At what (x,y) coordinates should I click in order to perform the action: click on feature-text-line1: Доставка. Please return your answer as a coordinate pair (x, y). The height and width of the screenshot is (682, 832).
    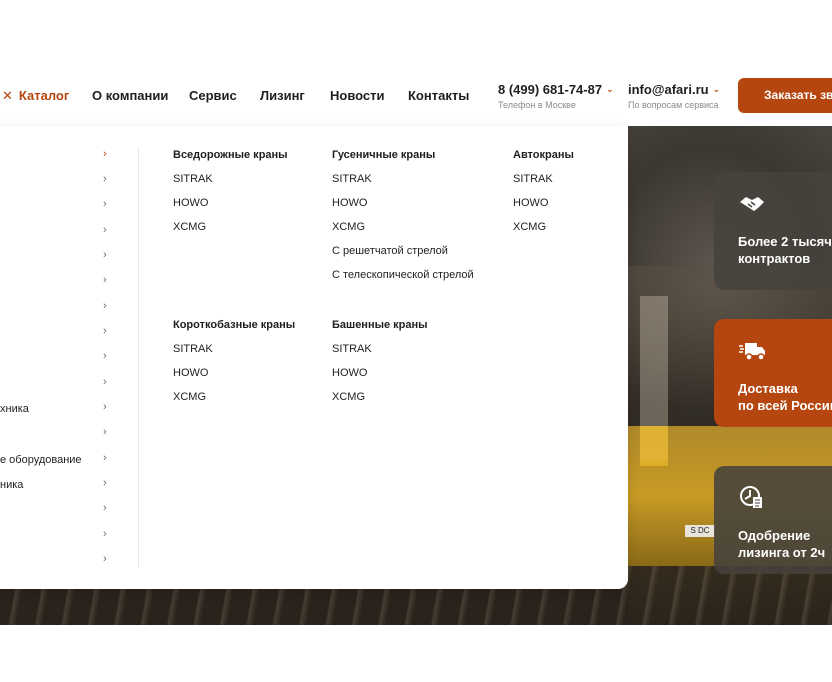
    Looking at the image, I should click on (768, 388).